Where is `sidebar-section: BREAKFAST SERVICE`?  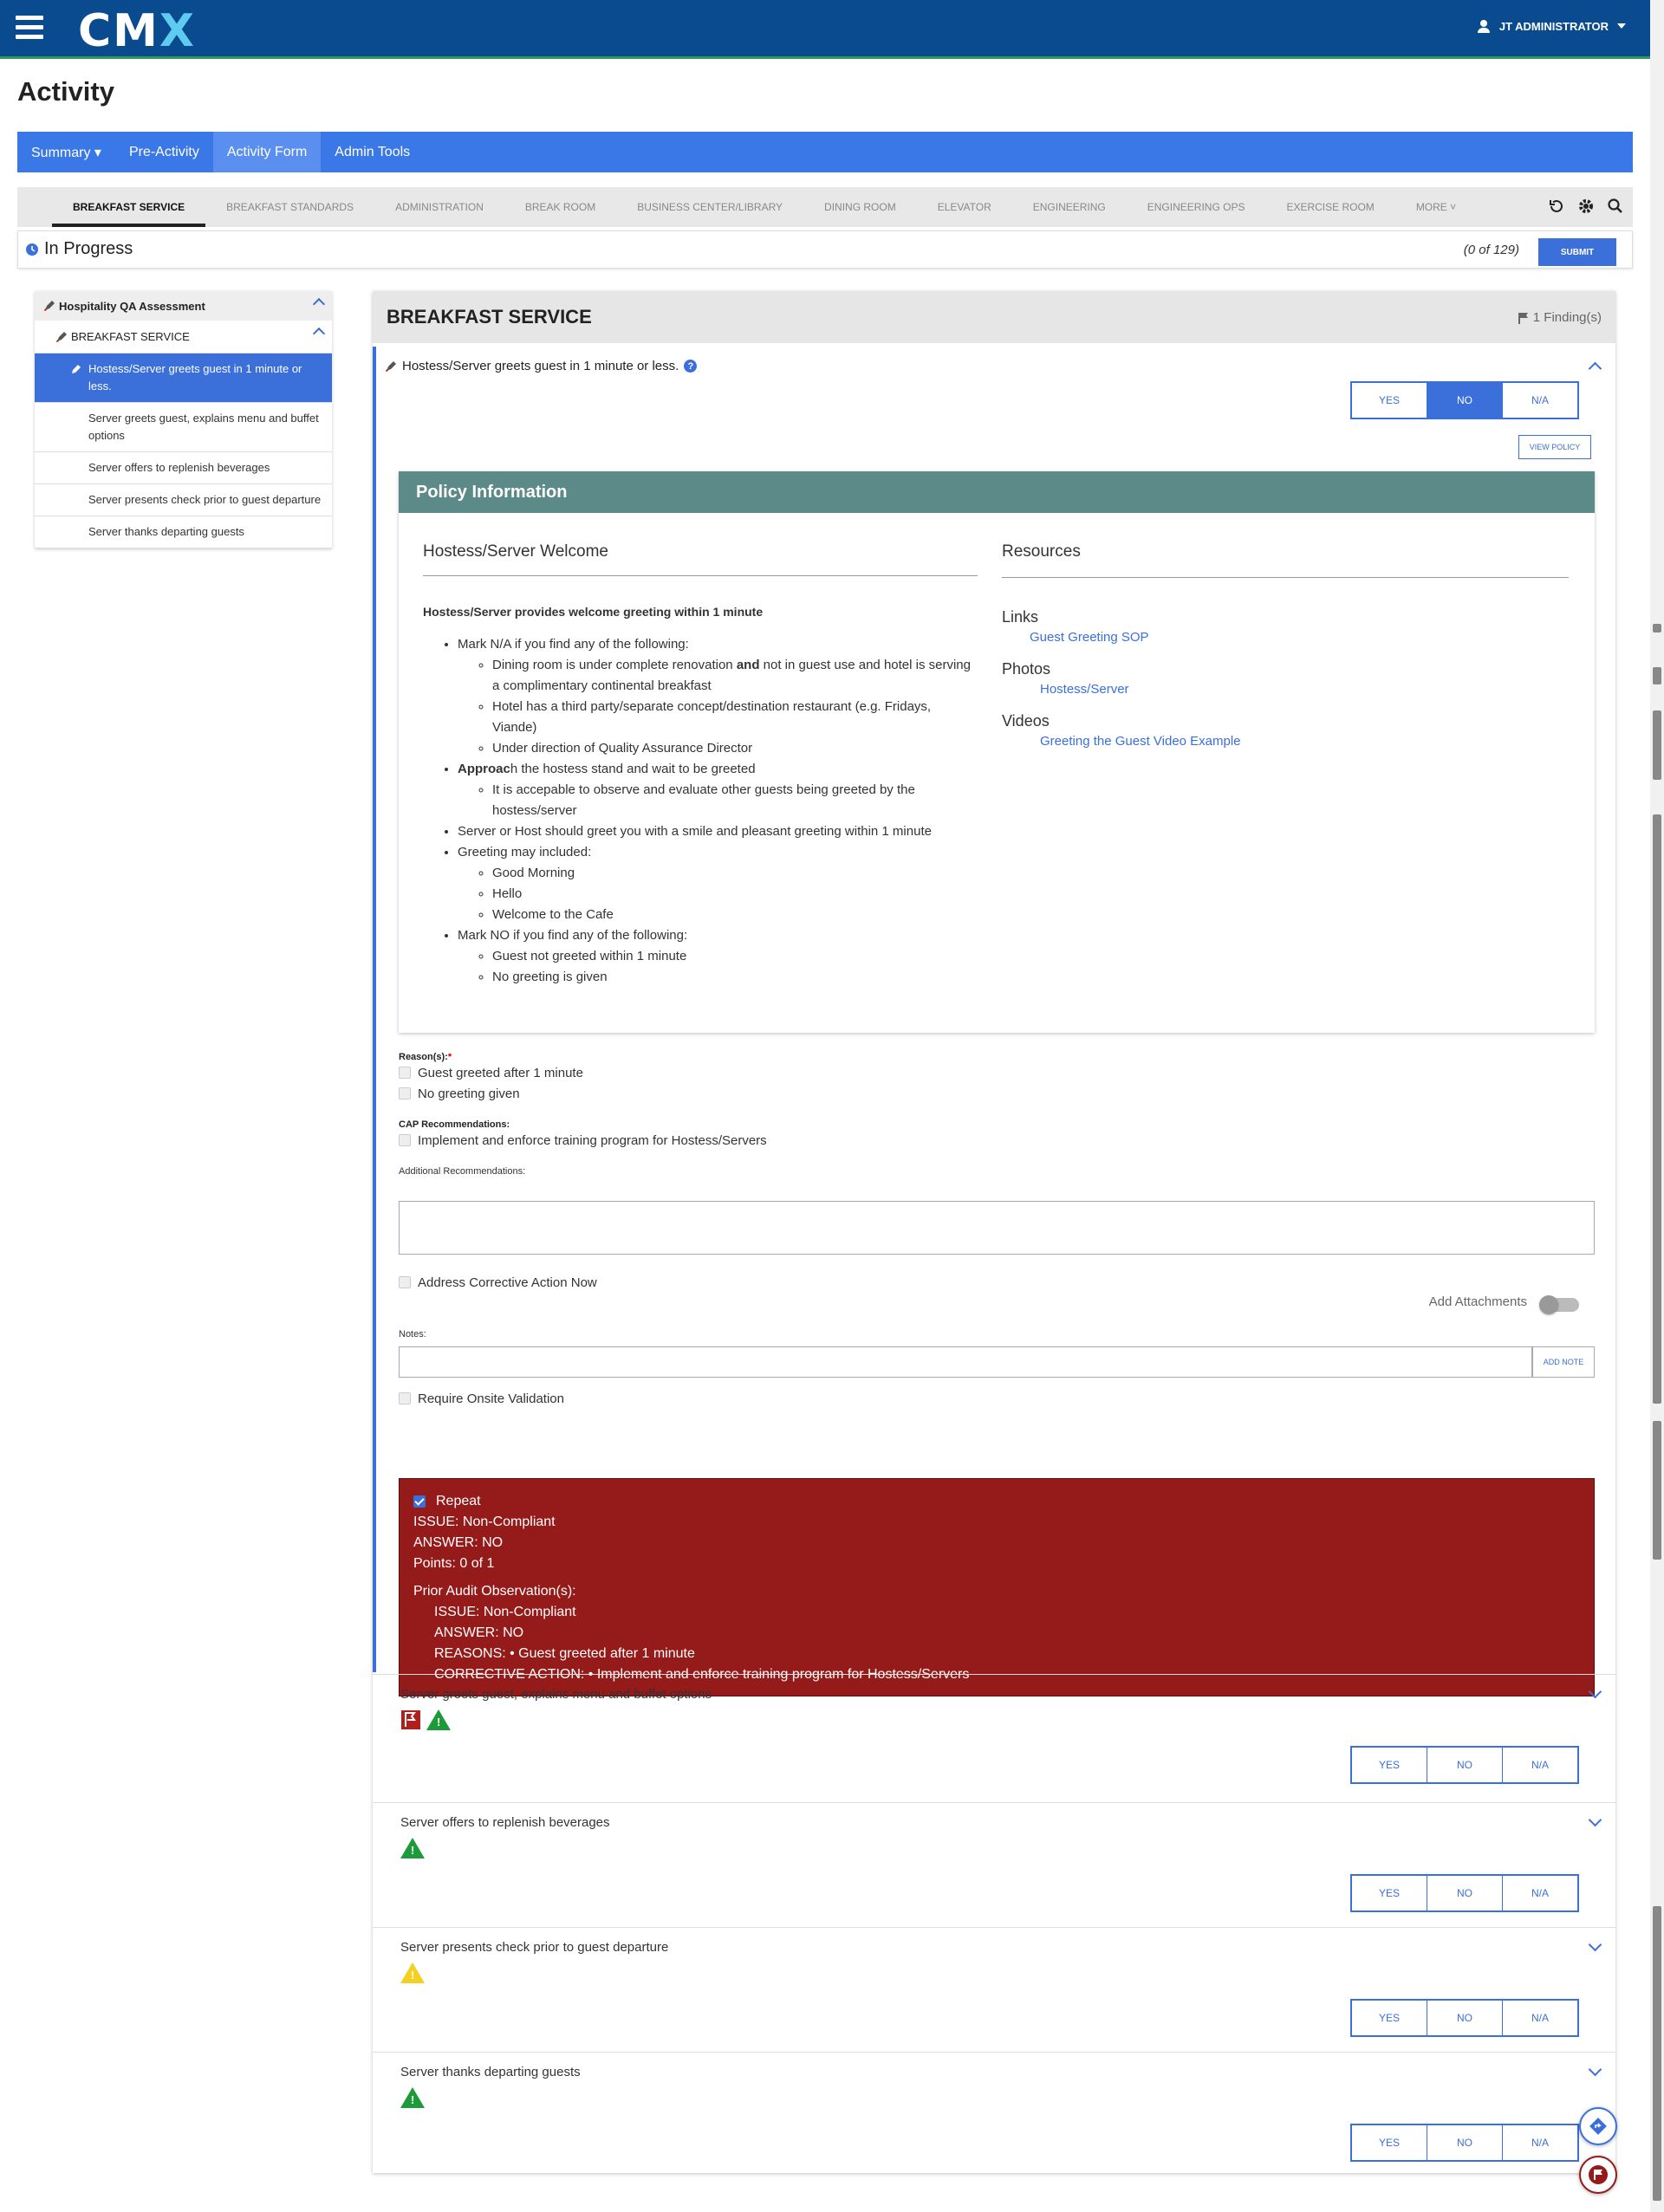
sidebar-section: BREAKFAST SERVICE is located at coordinates (183, 337).